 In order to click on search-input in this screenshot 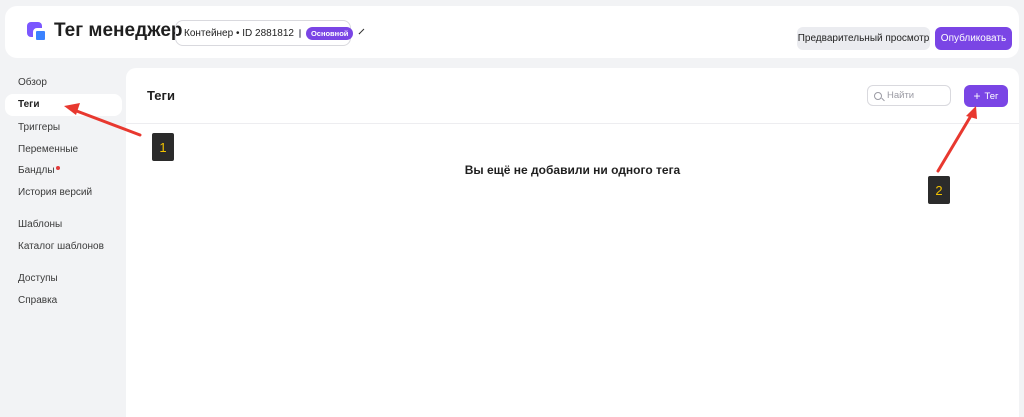, I will do `click(917, 95)`.